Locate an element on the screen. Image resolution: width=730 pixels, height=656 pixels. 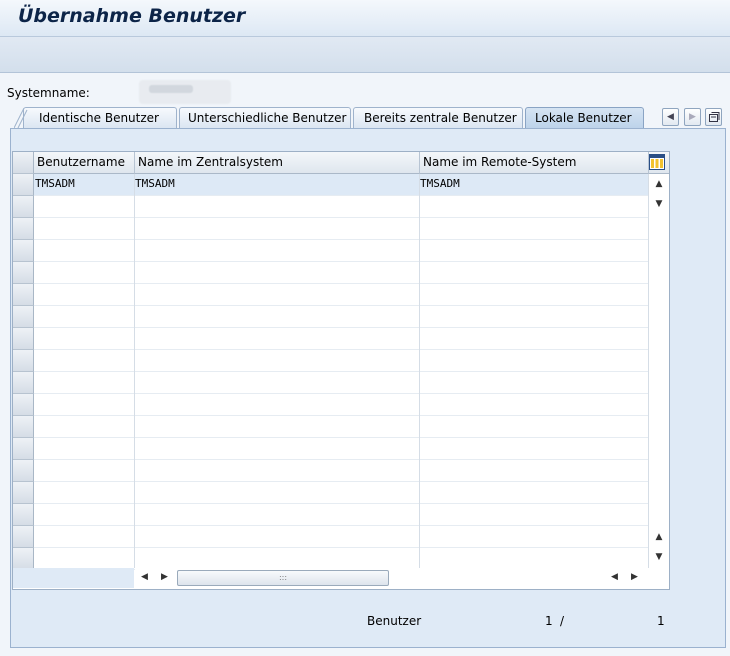
chevron-left-icon: ◀ is located at coordinates (670, 117).